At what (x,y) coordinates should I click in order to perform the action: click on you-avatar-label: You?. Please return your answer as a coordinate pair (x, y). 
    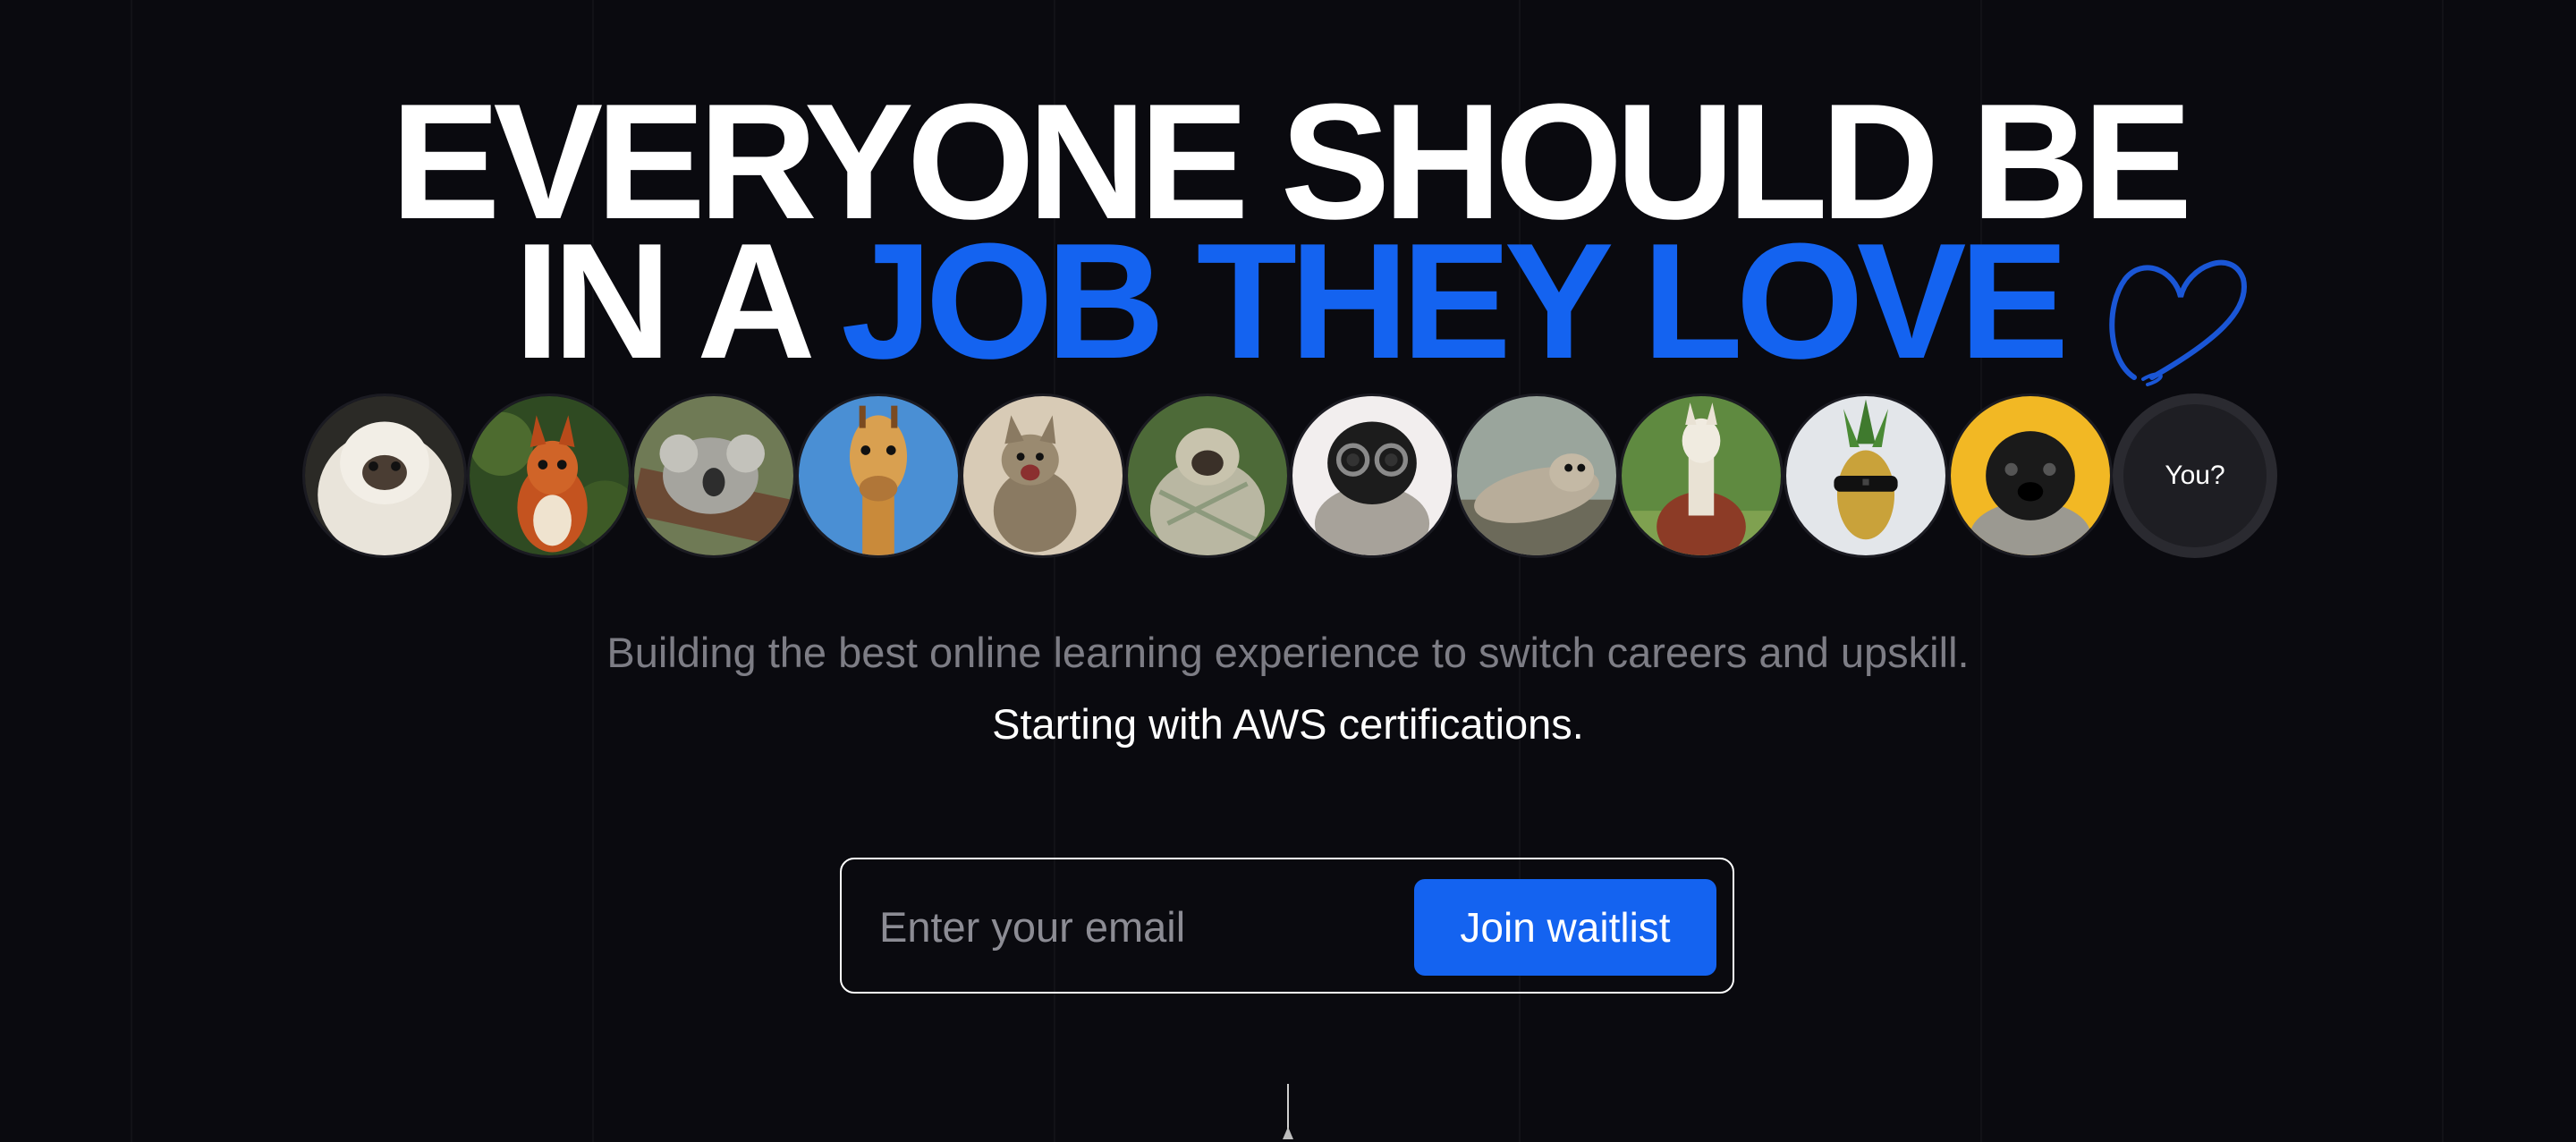
    Looking at the image, I should click on (2195, 476).